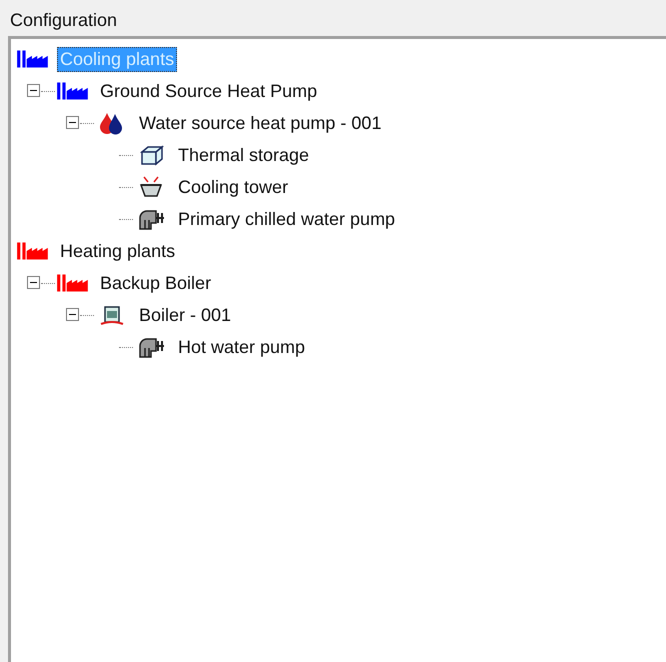 Image resolution: width=666 pixels, height=662 pixels. What do you see at coordinates (63, 21) in the screenshot?
I see `panel-title: Configuration` at bounding box center [63, 21].